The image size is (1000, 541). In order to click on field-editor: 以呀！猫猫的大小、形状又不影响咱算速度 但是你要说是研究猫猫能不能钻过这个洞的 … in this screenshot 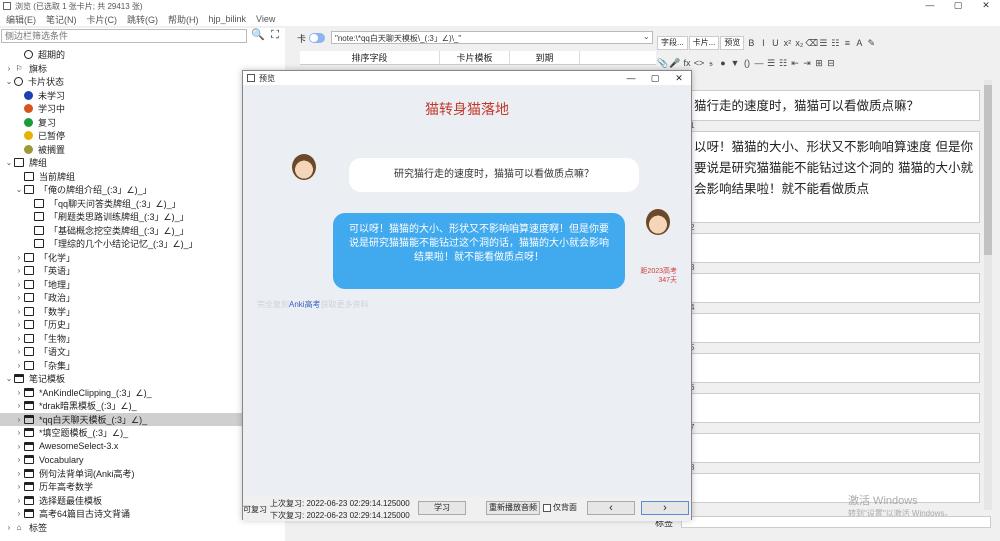, I will do `click(835, 177)`.